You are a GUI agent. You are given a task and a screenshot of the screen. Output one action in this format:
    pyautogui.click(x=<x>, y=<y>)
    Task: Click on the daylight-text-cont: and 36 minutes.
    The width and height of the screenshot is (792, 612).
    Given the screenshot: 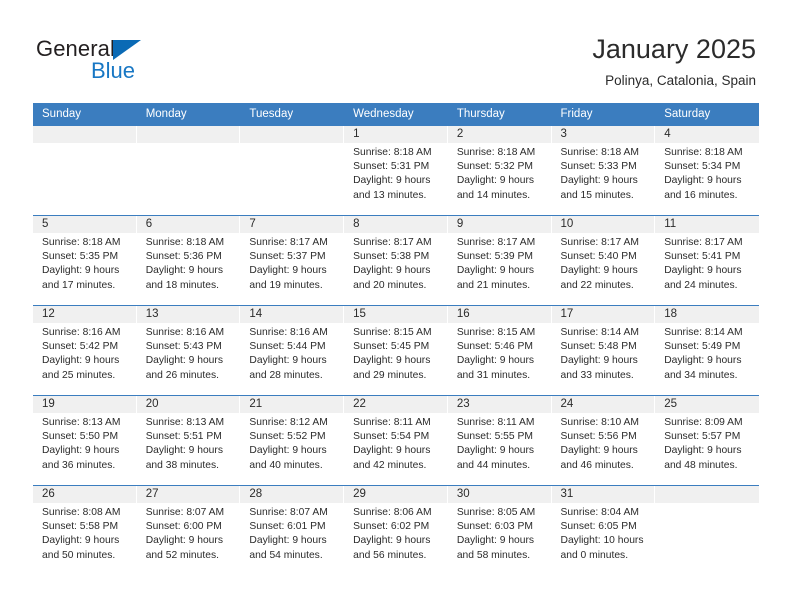 What is the action you would take?
    pyautogui.click(x=79, y=465)
    